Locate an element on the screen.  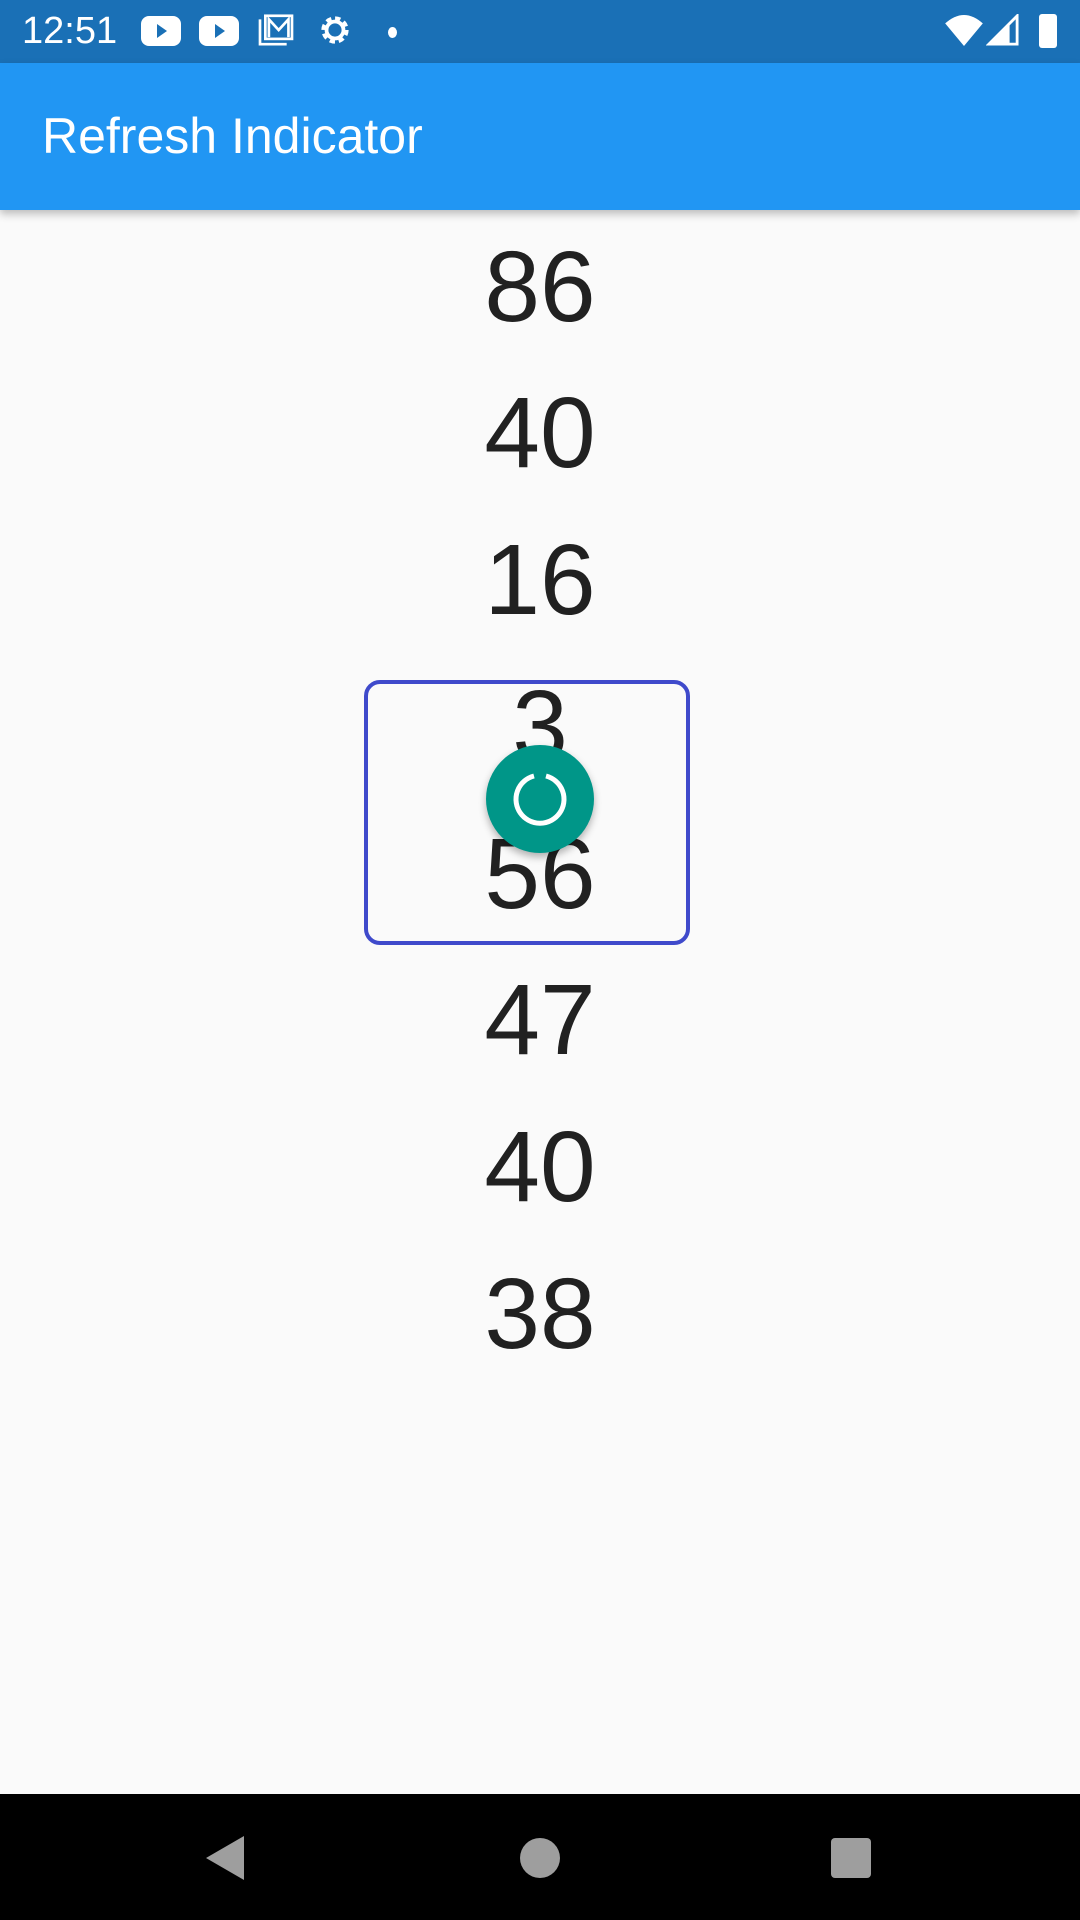
dot-icon is located at coordinates (392, 32).